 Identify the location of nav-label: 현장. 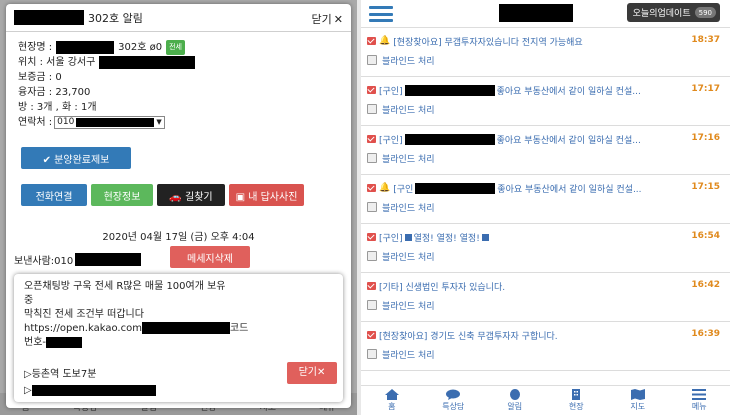
(576, 406).